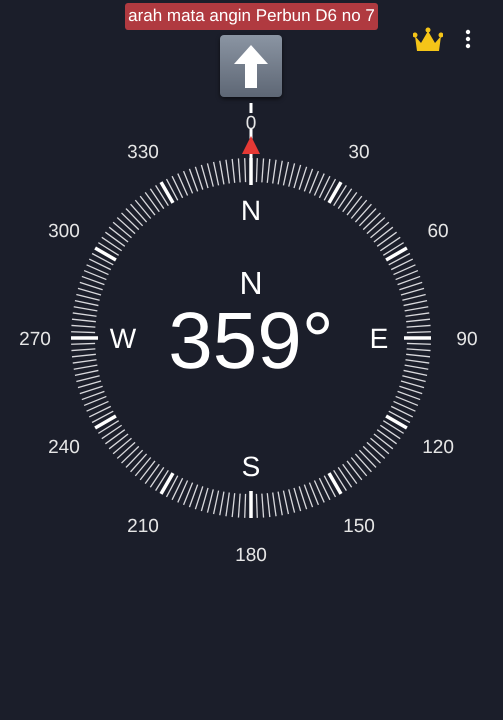  What do you see at coordinates (359, 152) in the screenshot?
I see `degree-label: 30` at bounding box center [359, 152].